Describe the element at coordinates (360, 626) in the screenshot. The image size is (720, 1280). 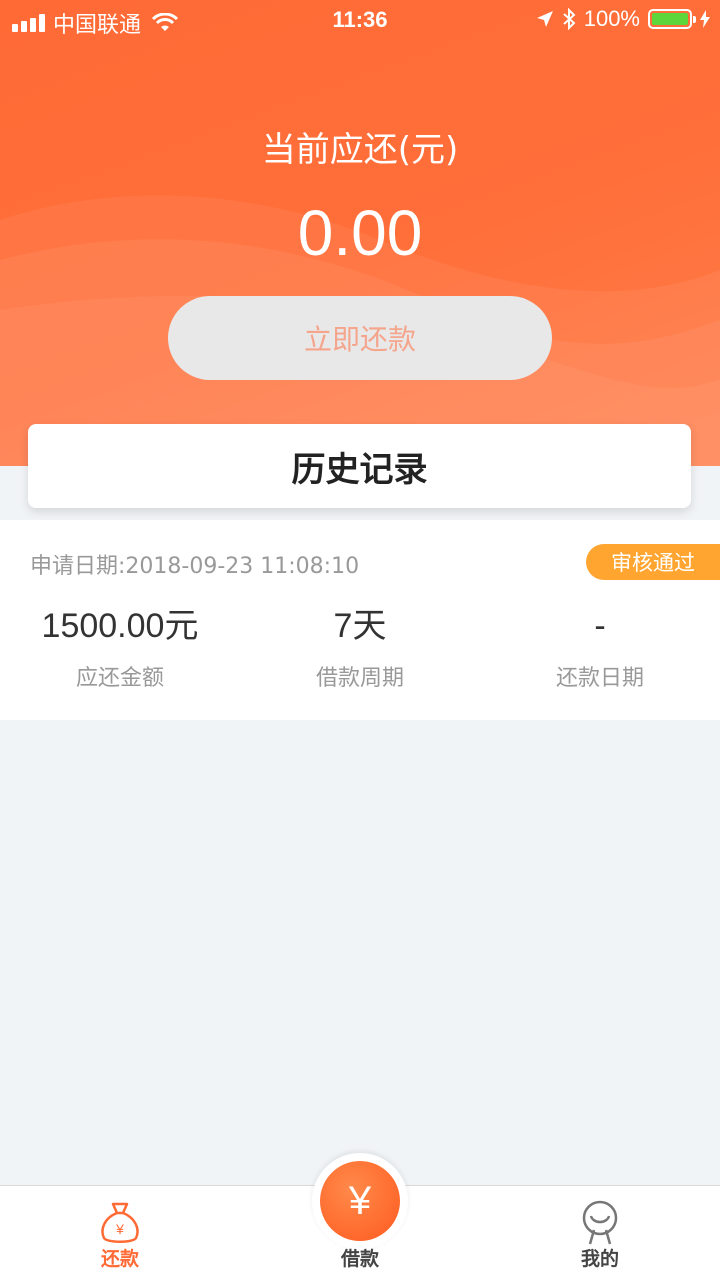
I see `stat-period-value: 7天` at that location.